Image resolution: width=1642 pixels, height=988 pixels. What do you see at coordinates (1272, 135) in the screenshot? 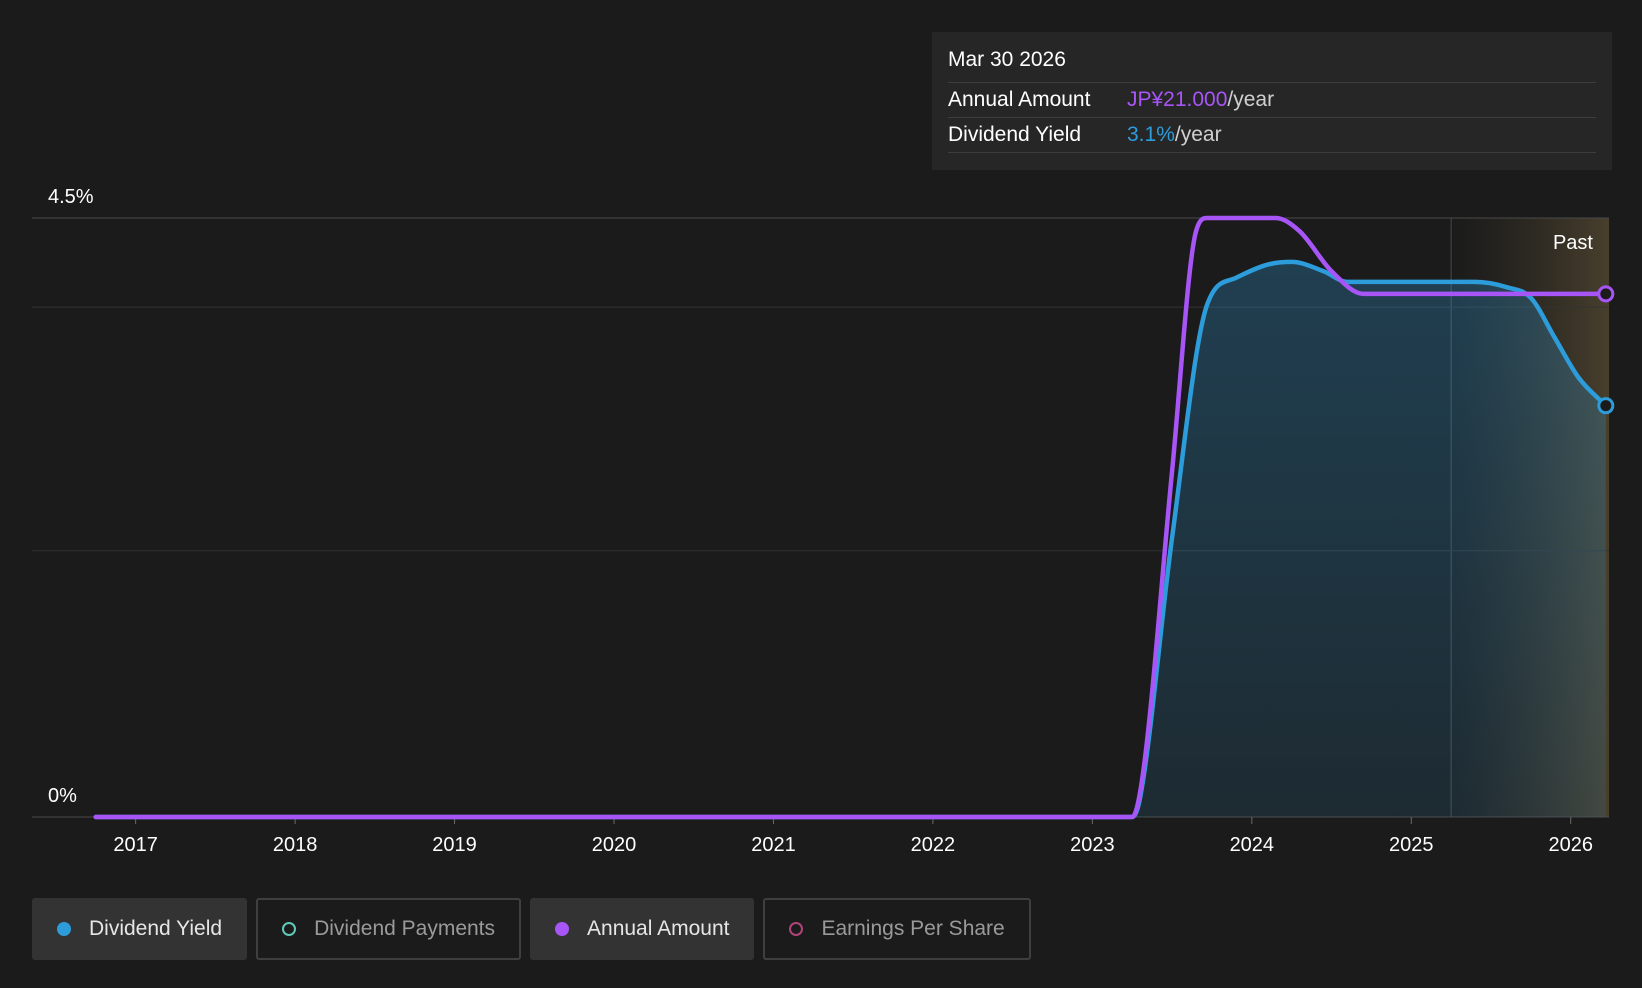
I see `tooltip-row-dividend-yield: Dividend Yield 3.1% /year` at bounding box center [1272, 135].